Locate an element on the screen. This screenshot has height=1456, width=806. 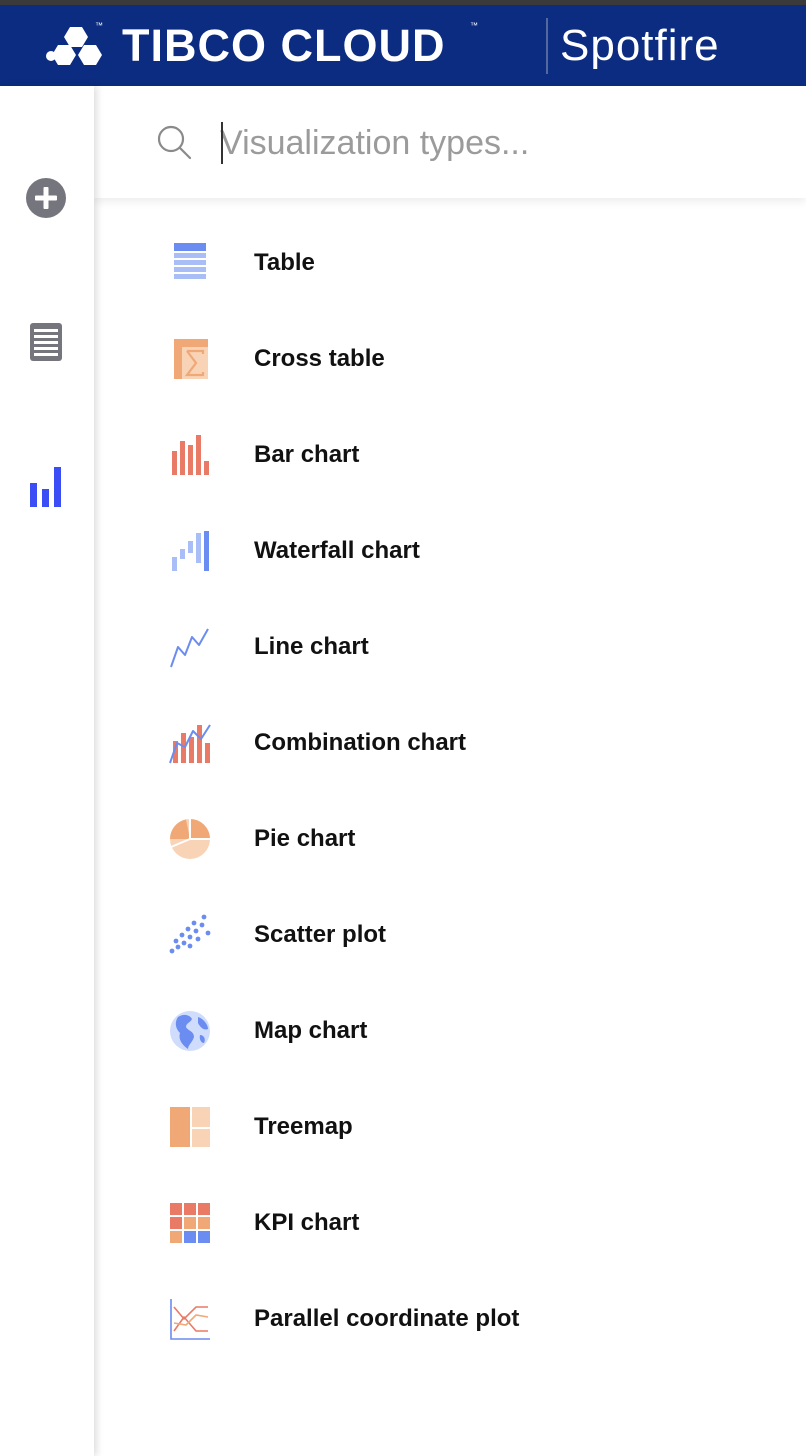
list-item-pie-chart: Pie chart is located at coordinates (450, 839).